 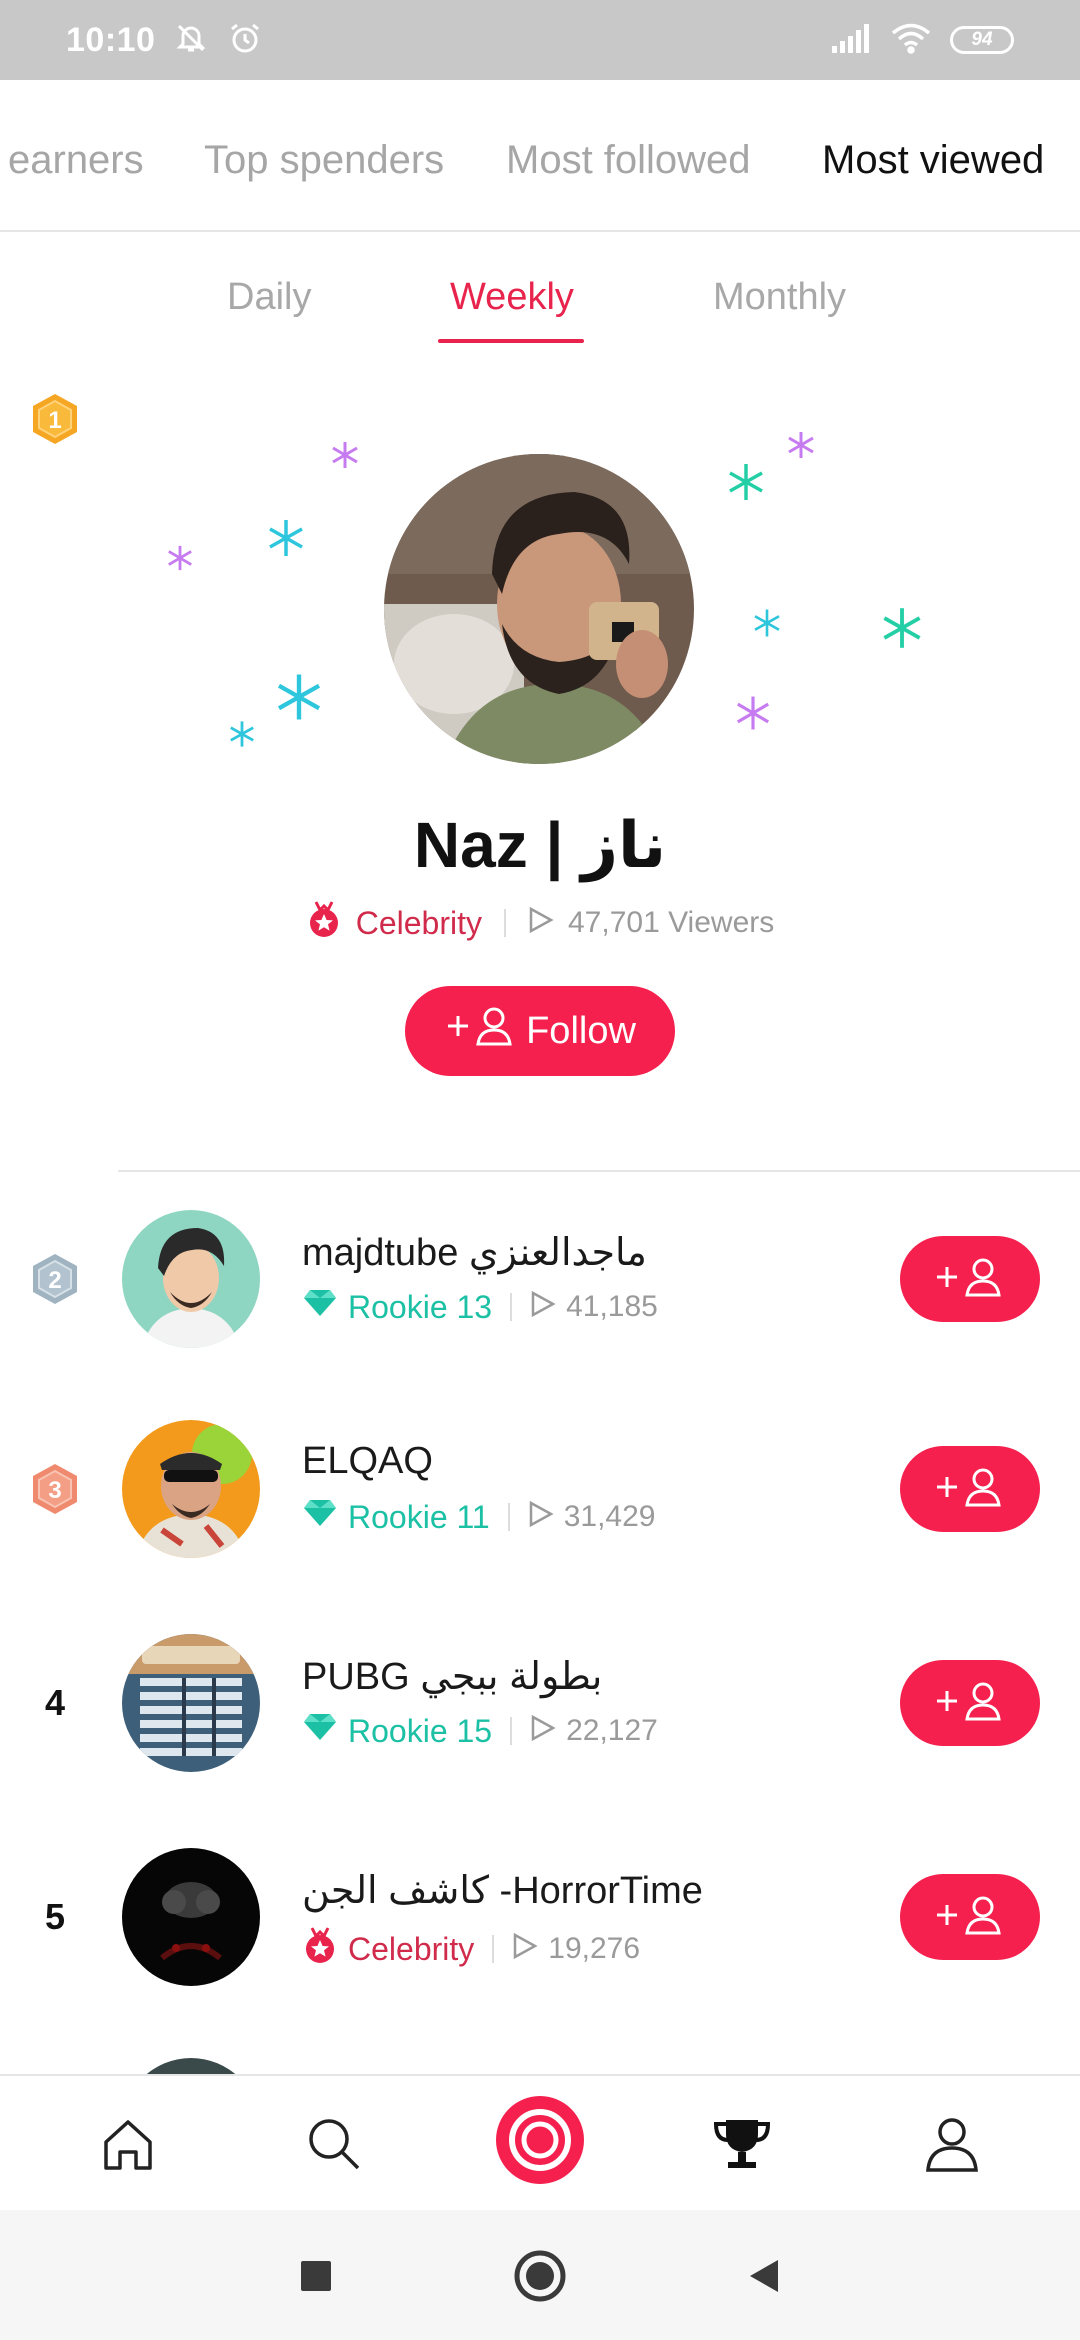 What do you see at coordinates (933, 160) in the screenshot?
I see `tab-most-viewed: Most viewed` at bounding box center [933, 160].